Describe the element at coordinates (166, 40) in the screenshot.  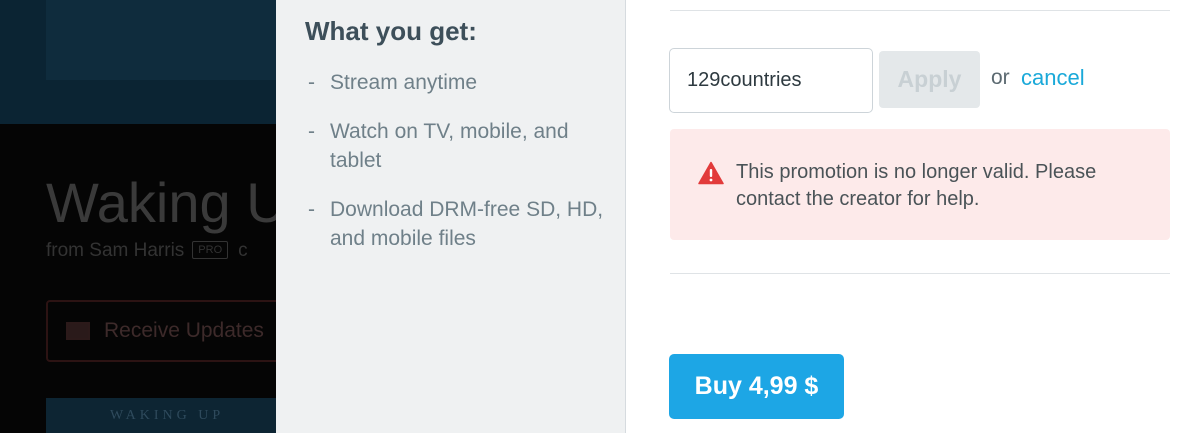
I see `hero-image` at that location.